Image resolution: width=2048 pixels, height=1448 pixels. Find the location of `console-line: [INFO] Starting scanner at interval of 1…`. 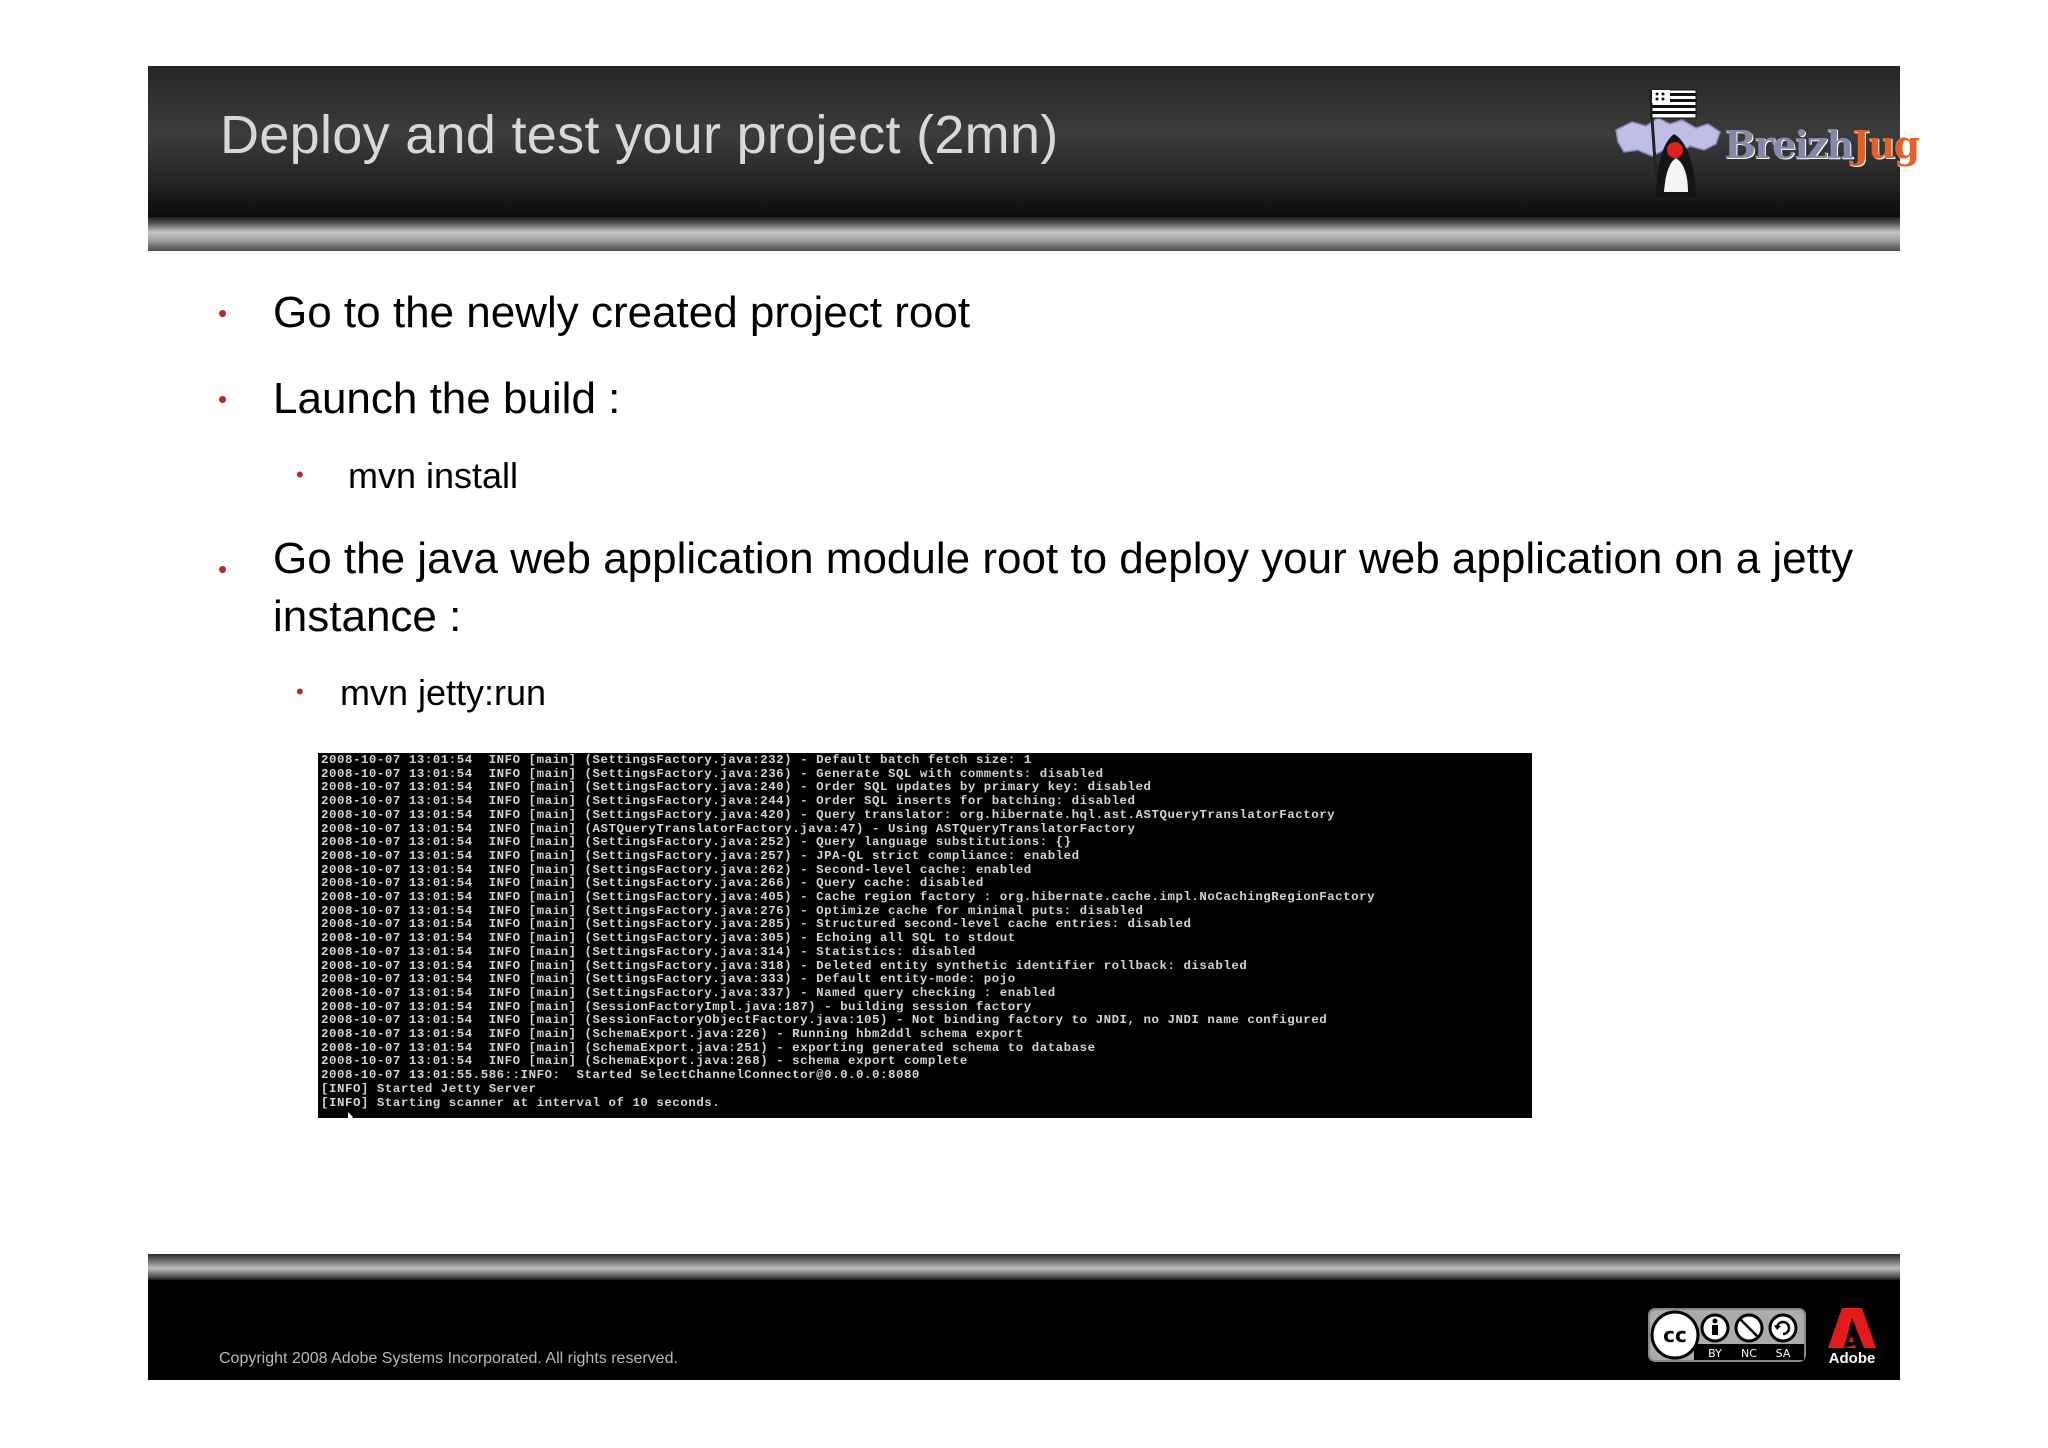

console-line: [INFO] Starting scanner at interval of 1… is located at coordinates (521, 1102).